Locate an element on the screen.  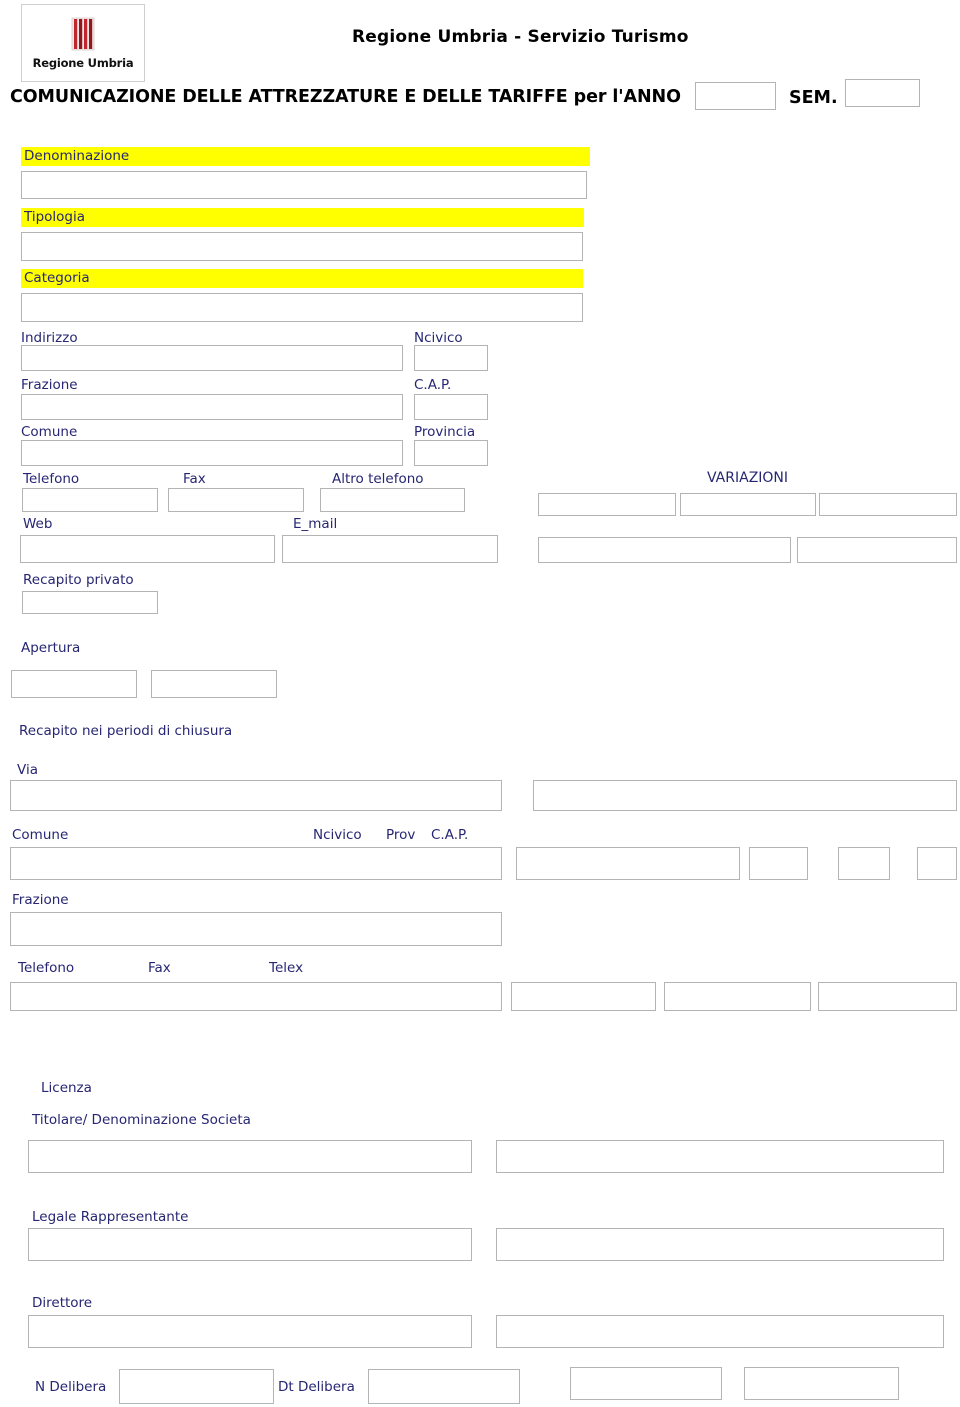
chiusura-section-label: Recapito nei periodi di chiusura is located at coordinates (126, 731).